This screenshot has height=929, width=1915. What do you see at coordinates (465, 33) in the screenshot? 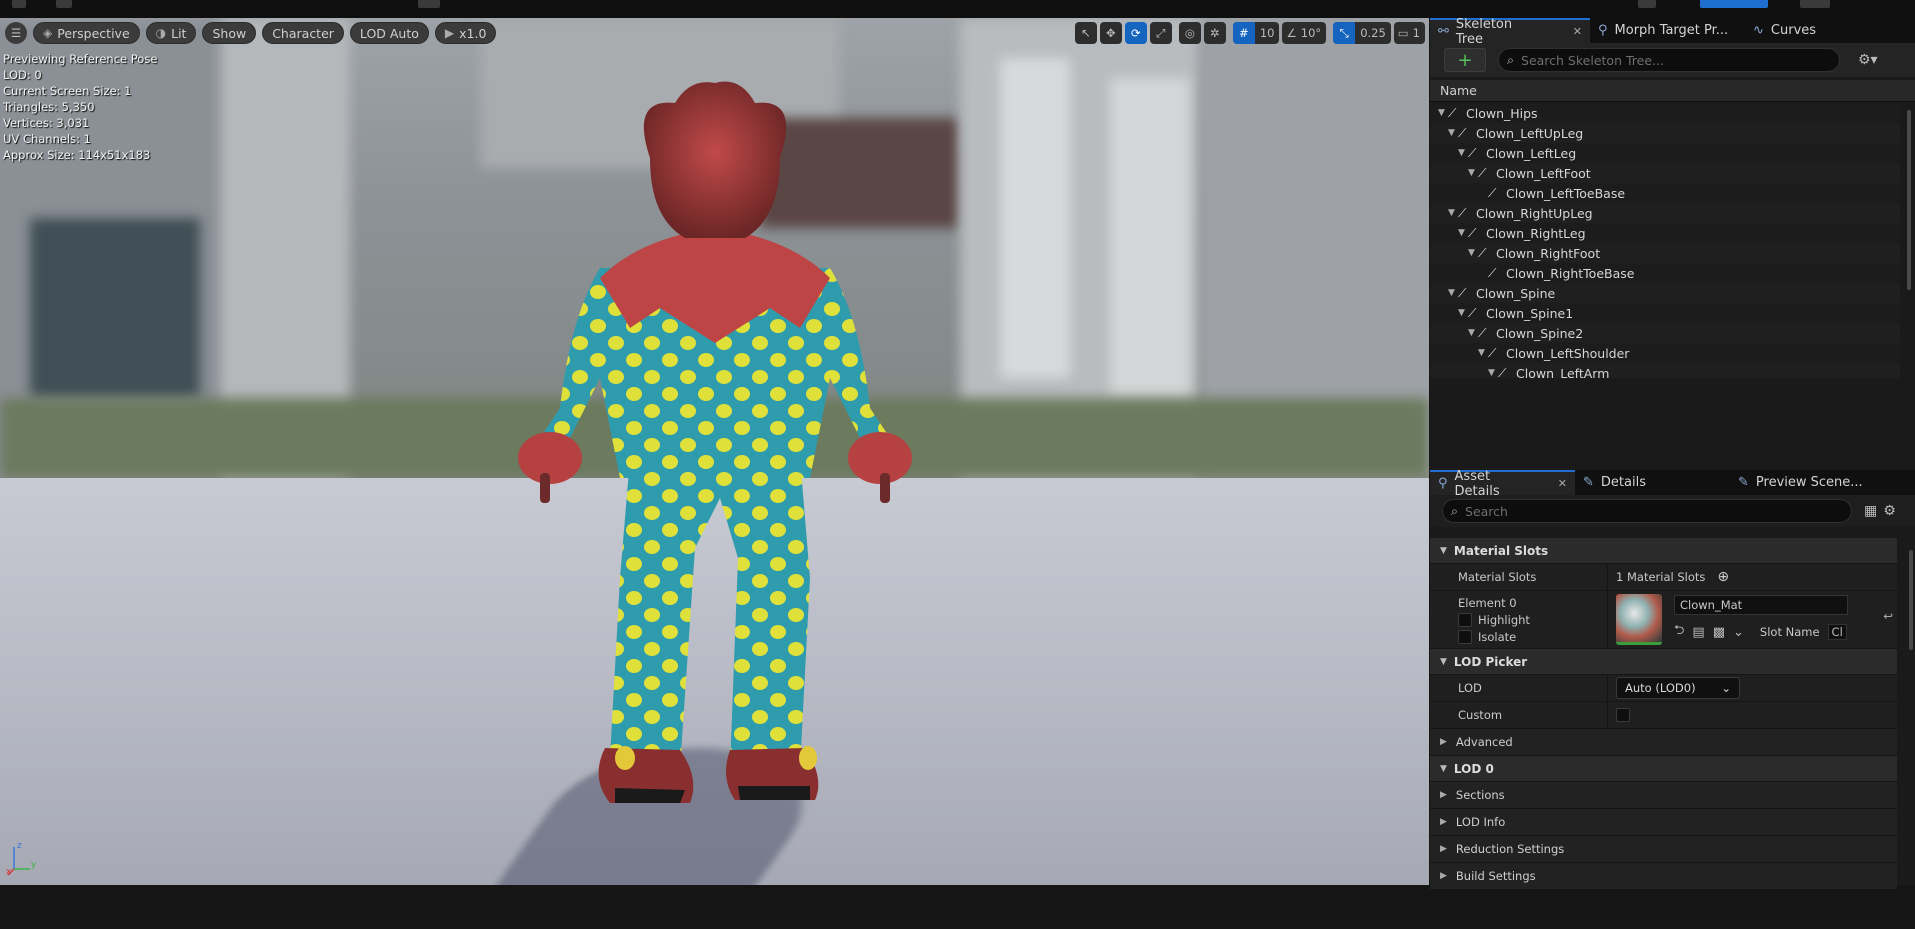
I see `play-speed-button: ▶ x1.0` at bounding box center [465, 33].